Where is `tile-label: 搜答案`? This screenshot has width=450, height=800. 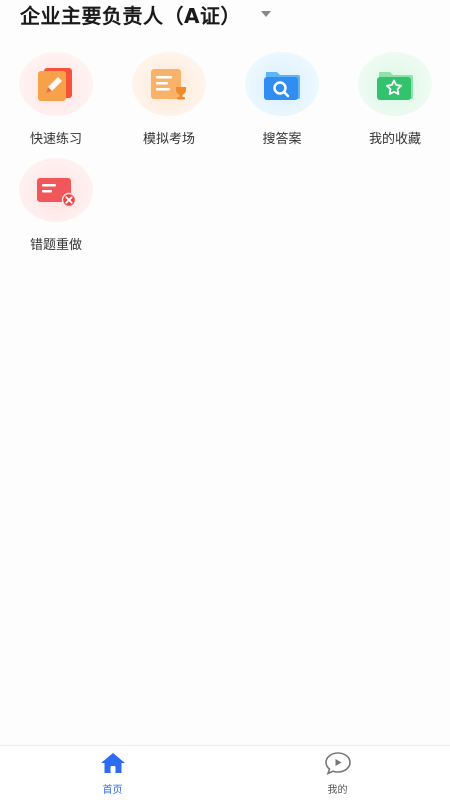 tile-label: 搜答案 is located at coordinates (282, 139).